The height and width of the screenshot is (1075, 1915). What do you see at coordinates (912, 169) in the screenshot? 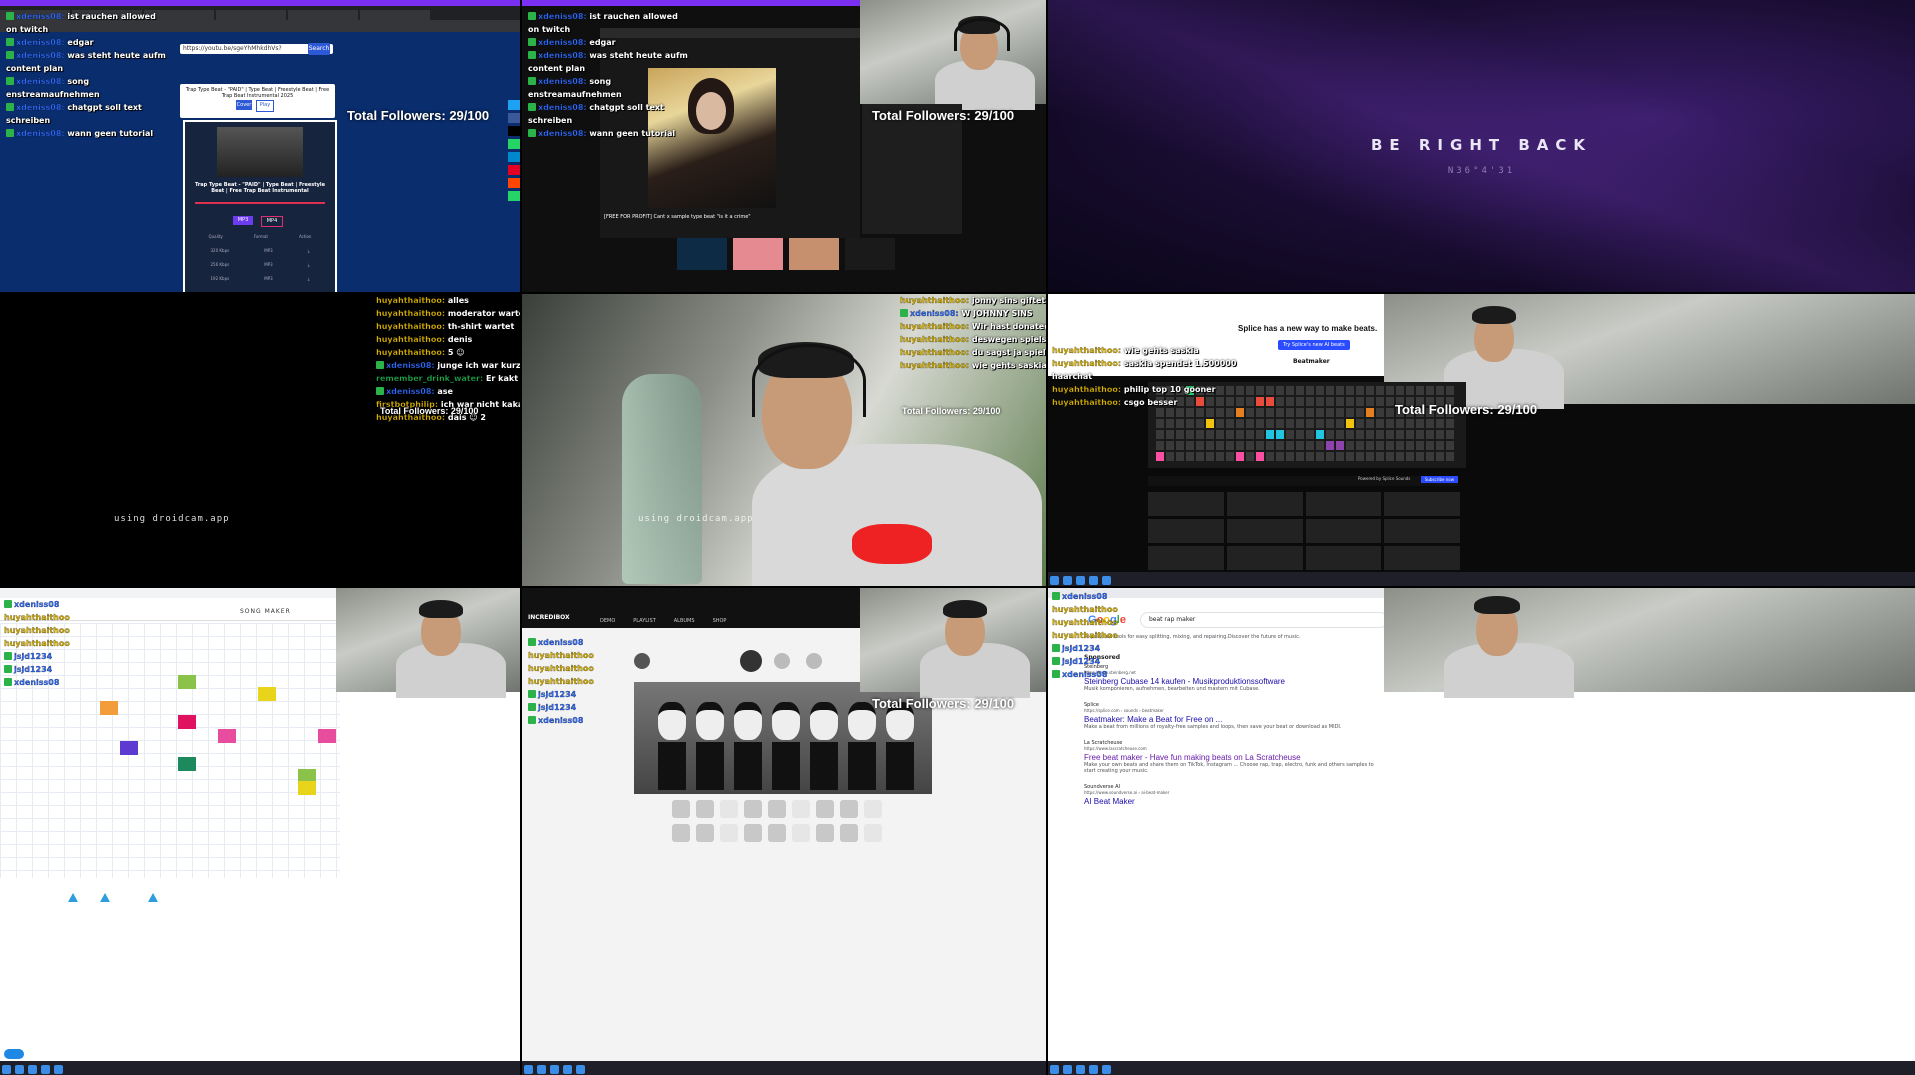
I see `recommendations` at bounding box center [912, 169].